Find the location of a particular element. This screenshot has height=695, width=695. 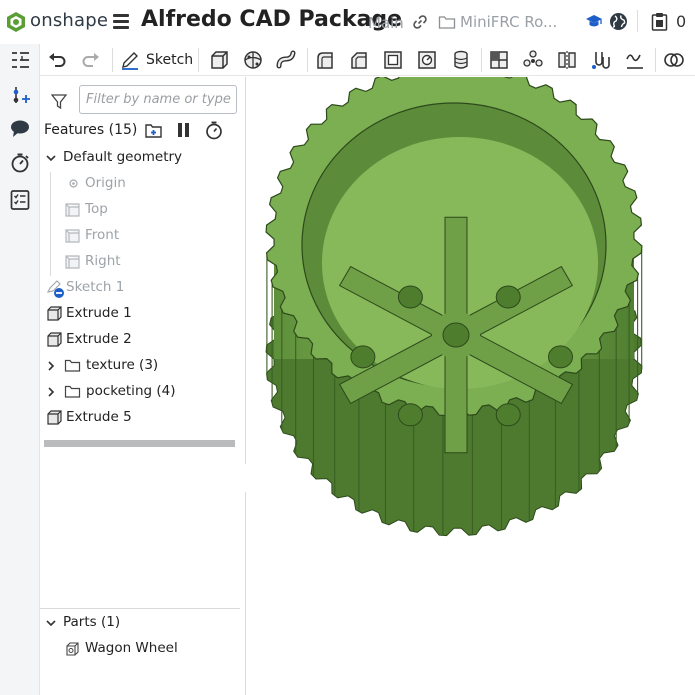

folder-label-pocketing: pocketing (4) is located at coordinates (131, 391).